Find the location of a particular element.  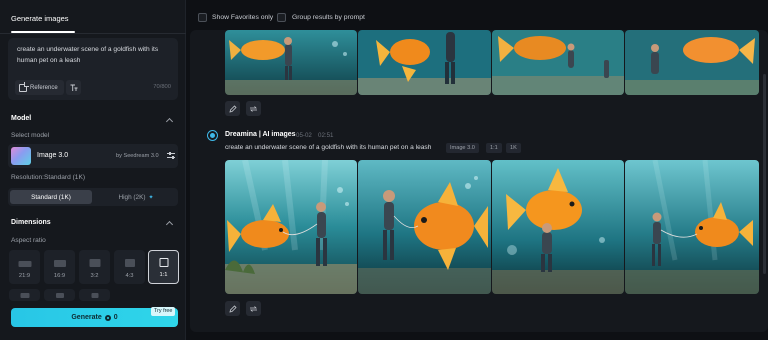

ratio-21-9: 21:9 is located at coordinates (24, 267).